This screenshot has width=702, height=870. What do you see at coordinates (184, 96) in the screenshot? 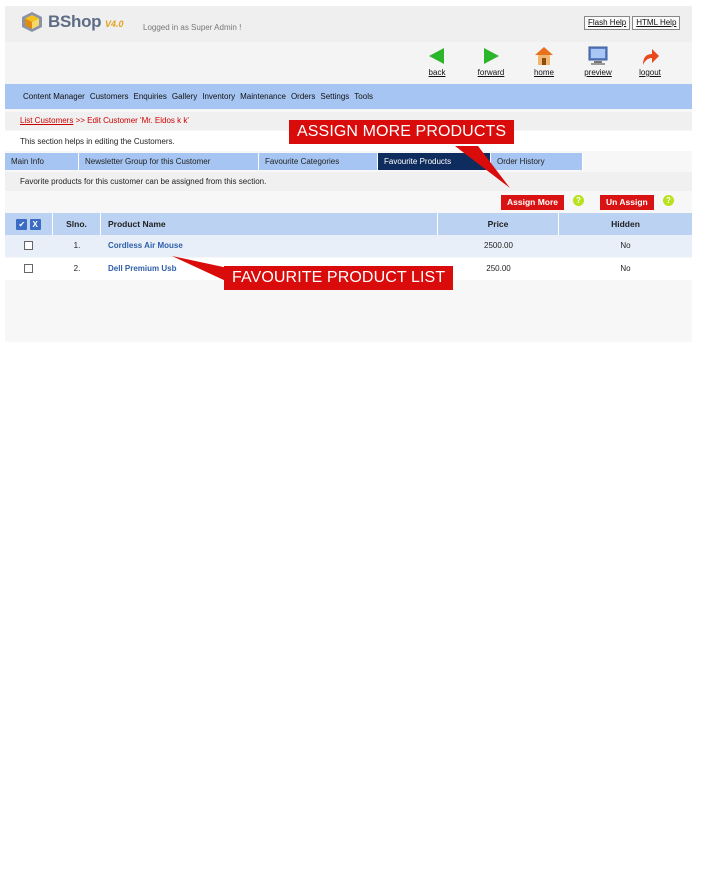
I see `menu-gallery: Gallery` at bounding box center [184, 96].